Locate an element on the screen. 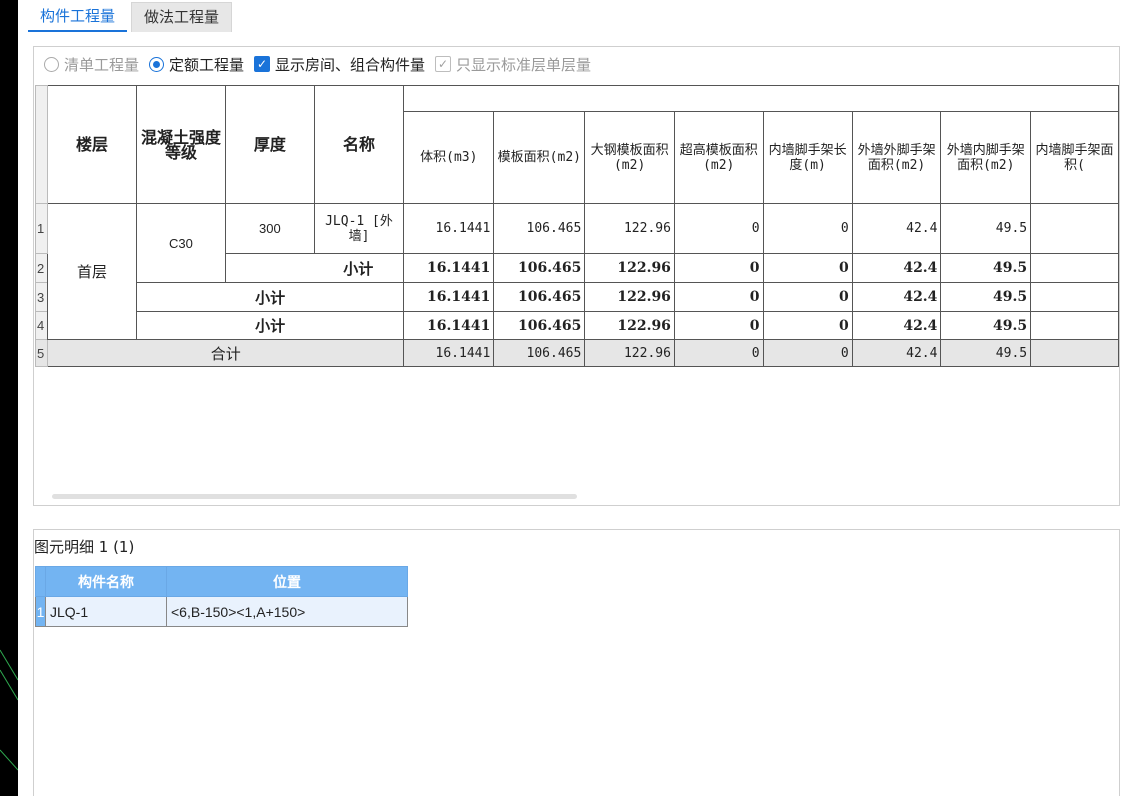 The image size is (1126, 796). header-position: 位置 is located at coordinates (287, 581).